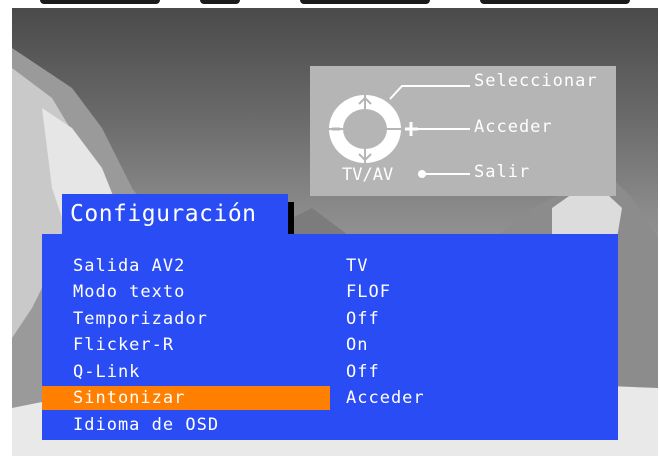 The image size is (660, 456). I want to click on control-hint-panel: TV/AV Seleccionar Acceder Salir, so click(463, 131).